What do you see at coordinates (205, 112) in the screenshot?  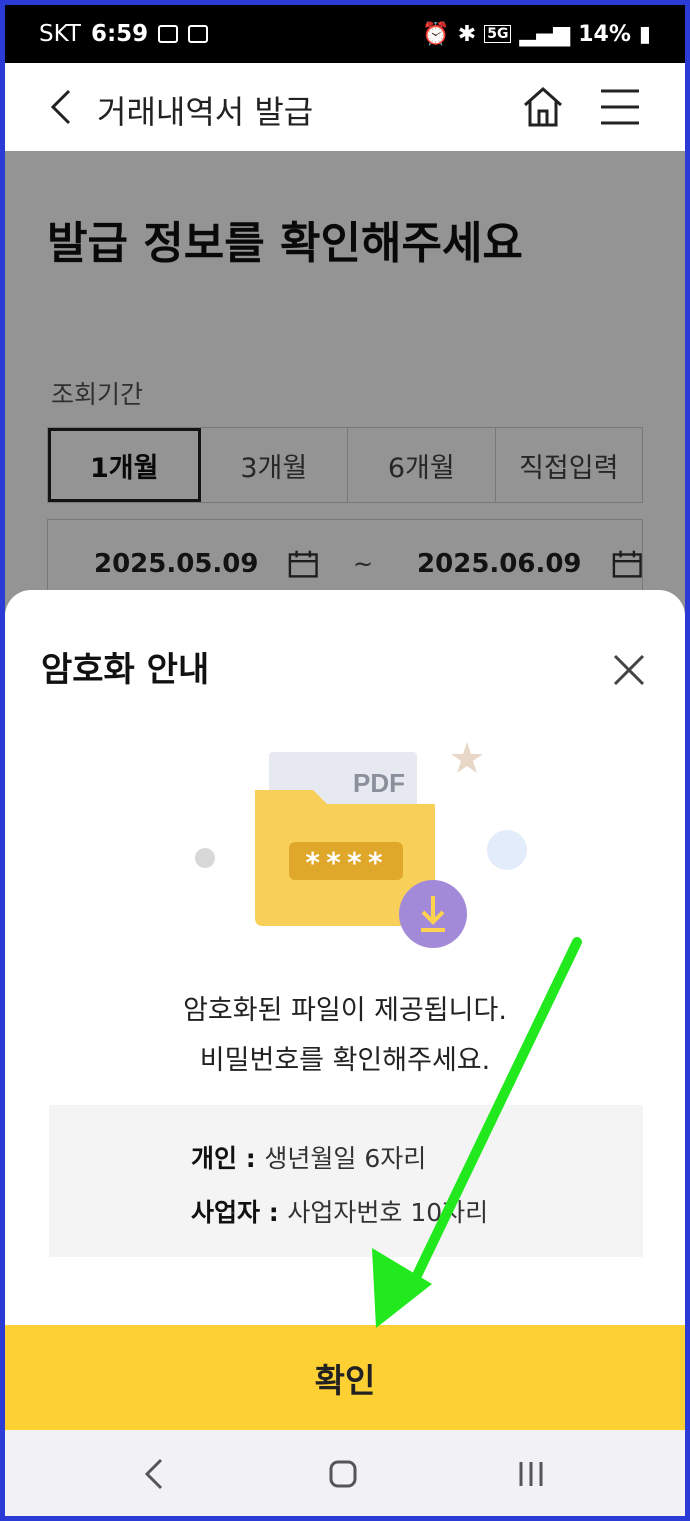 I see `header-title: 거래내역서 발급` at bounding box center [205, 112].